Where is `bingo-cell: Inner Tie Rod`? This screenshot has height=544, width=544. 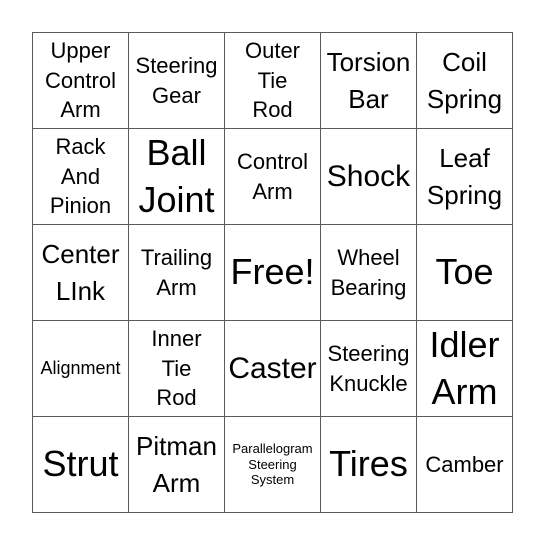 bingo-cell: Inner Tie Rod is located at coordinates (177, 369).